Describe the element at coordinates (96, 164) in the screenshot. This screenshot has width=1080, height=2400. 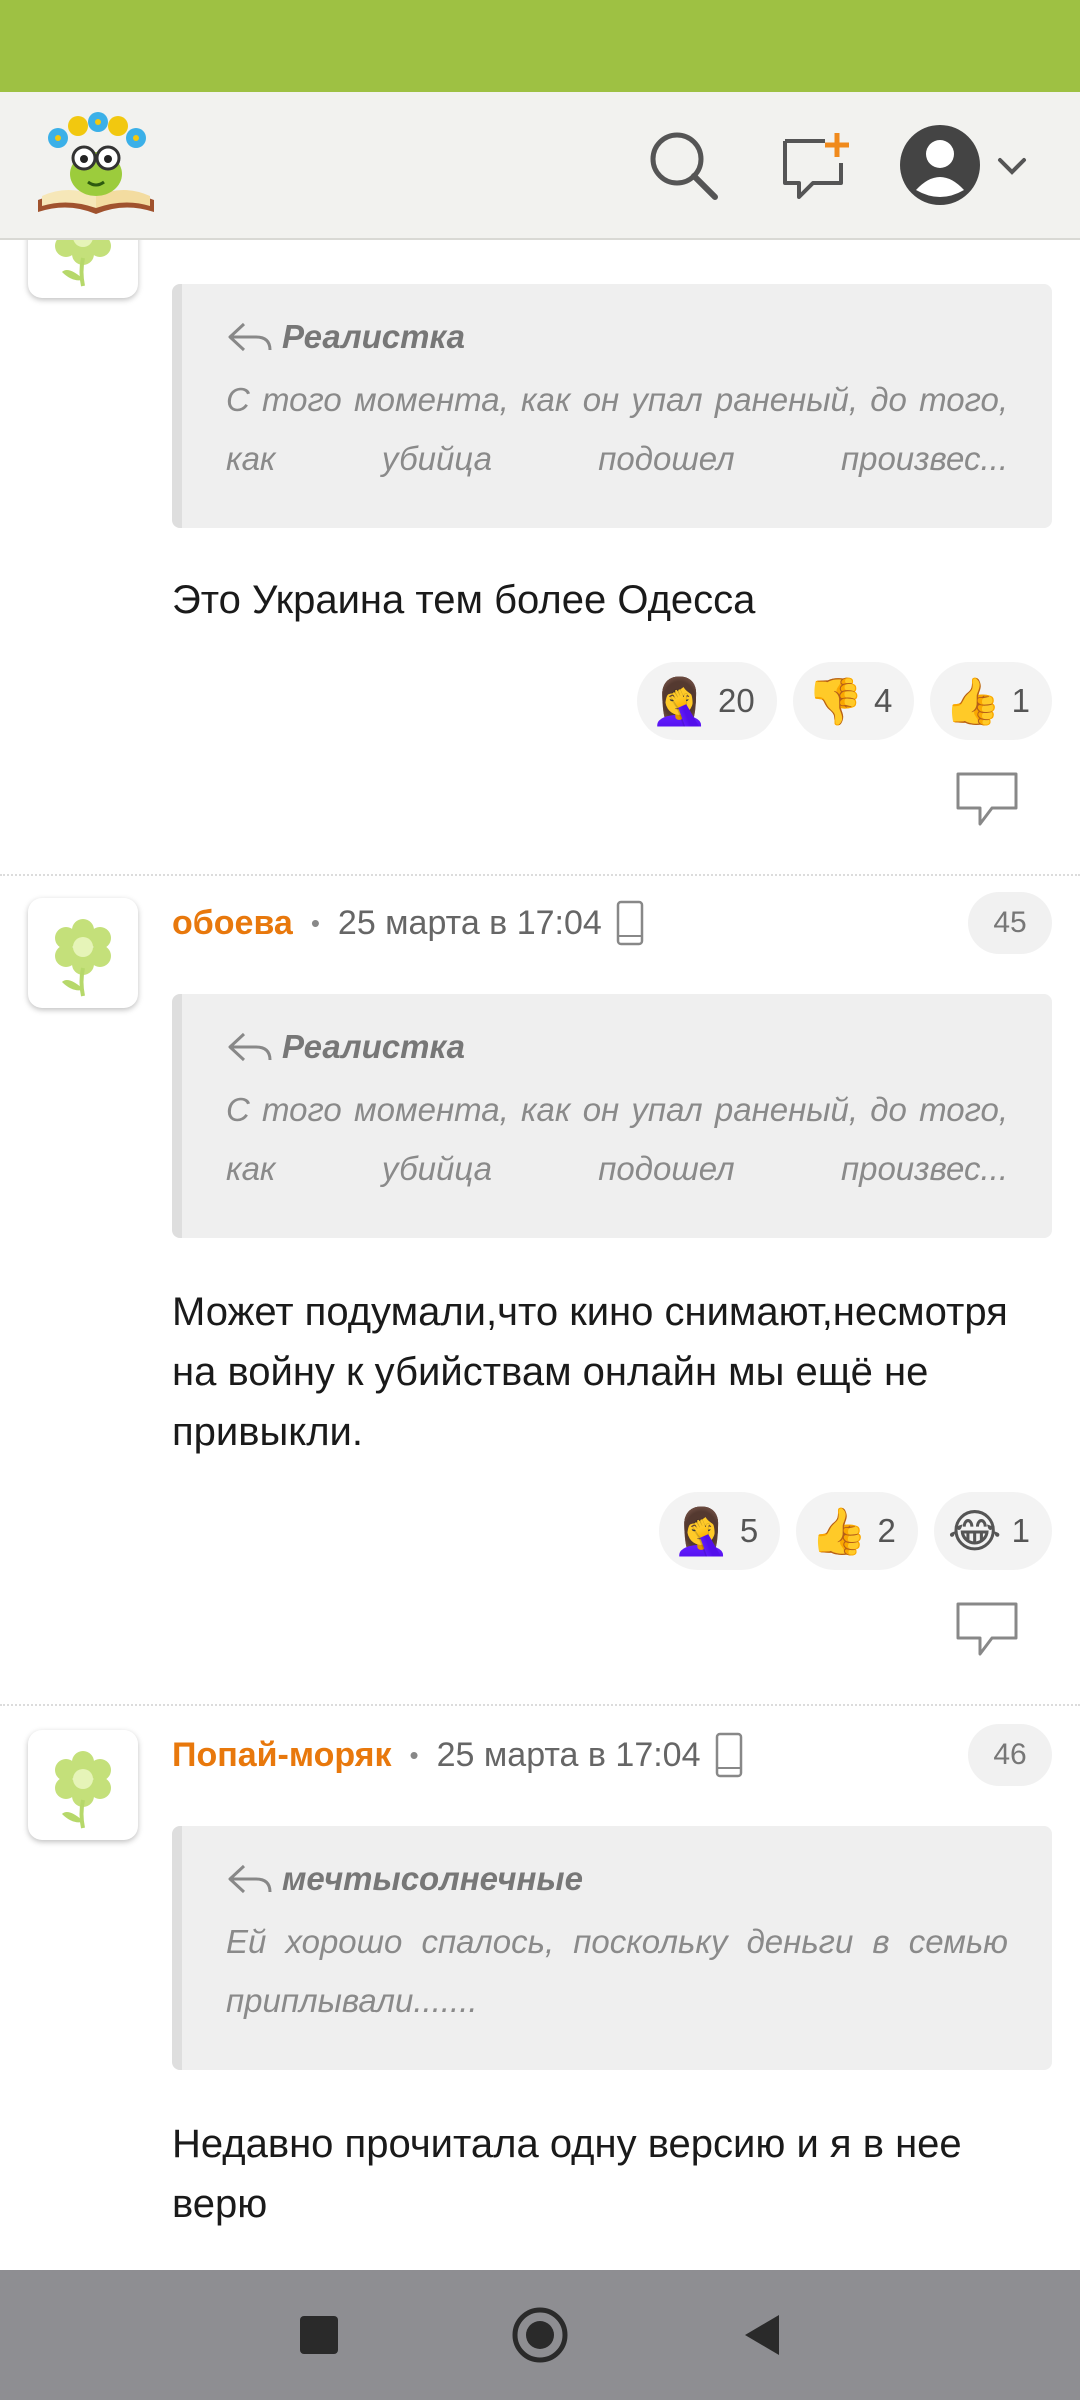
I see `site-logo` at that location.